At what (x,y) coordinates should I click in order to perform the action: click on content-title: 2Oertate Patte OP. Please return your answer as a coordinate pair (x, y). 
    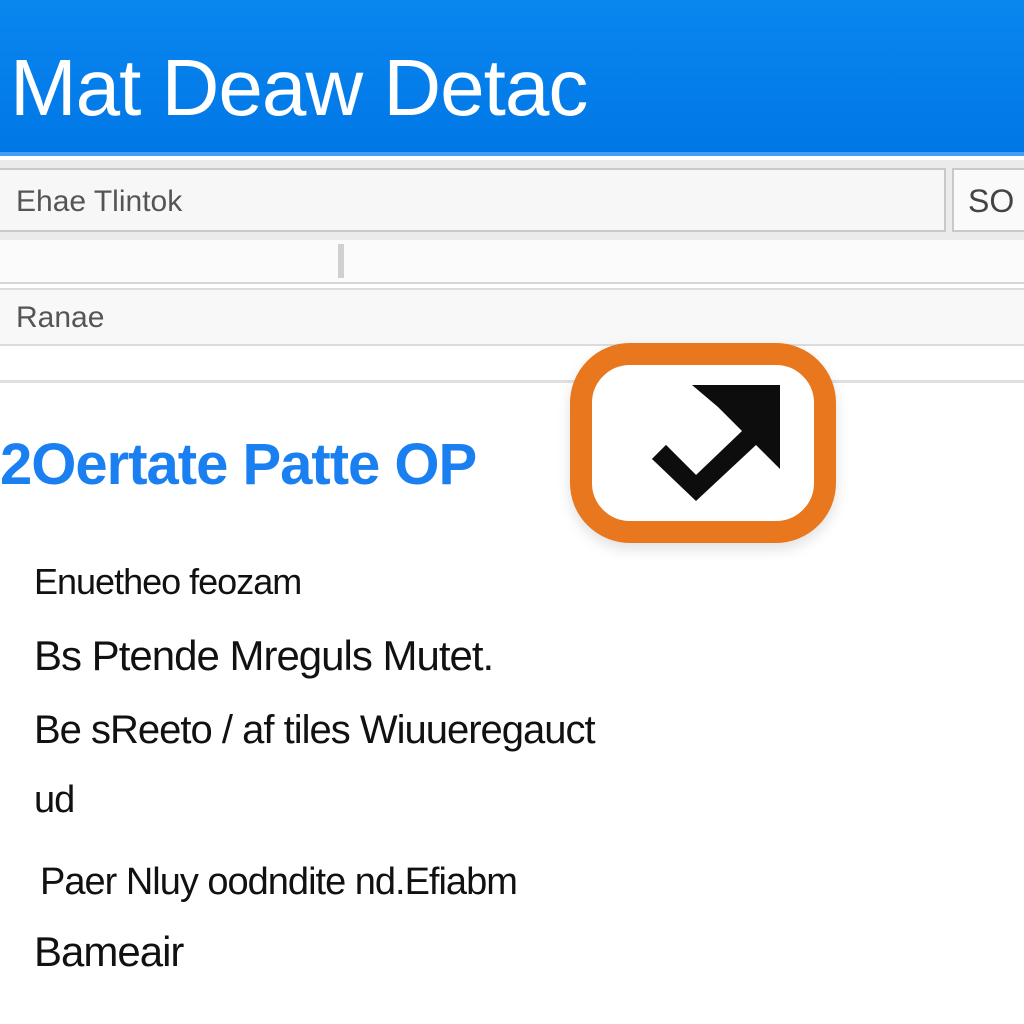
    Looking at the image, I should click on (238, 464).